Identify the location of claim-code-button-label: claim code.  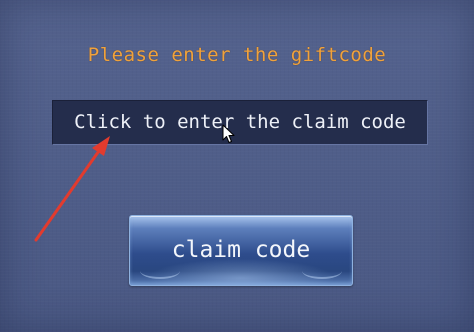
(241, 250).